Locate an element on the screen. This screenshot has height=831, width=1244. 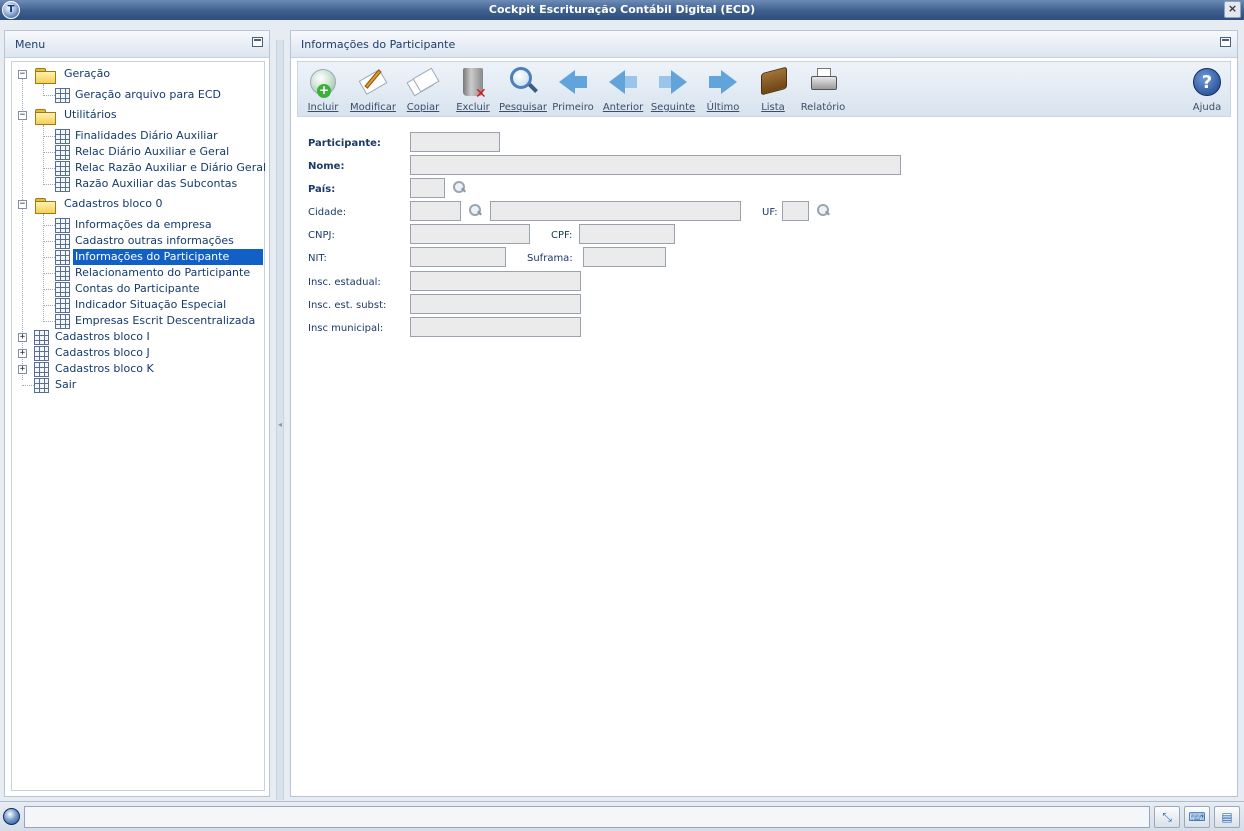
menu-header: Menu is located at coordinates (137, 44).